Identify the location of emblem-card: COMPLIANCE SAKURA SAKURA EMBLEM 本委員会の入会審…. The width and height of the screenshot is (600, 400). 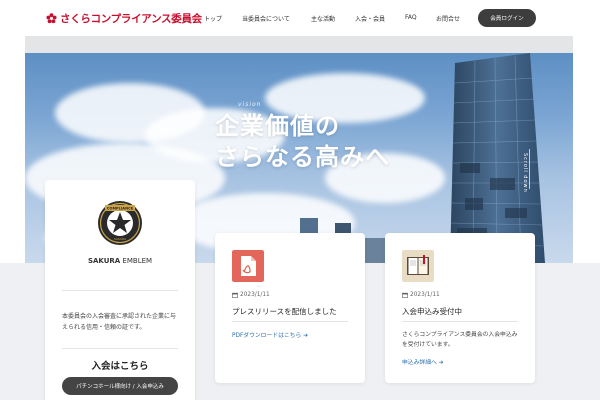
(120, 290).